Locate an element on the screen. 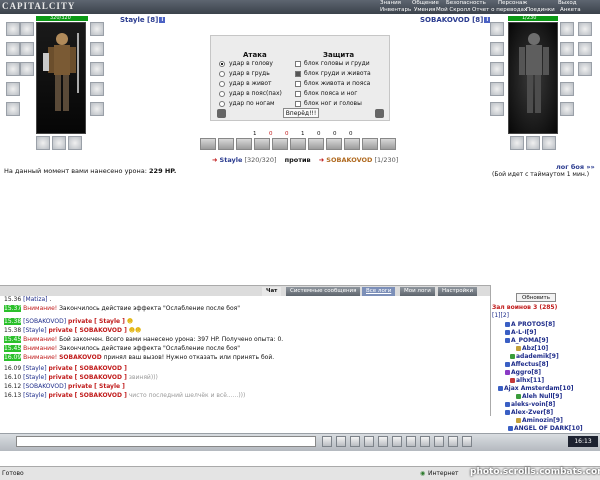 This screenshot has height=480, width=600. menu-exit: Выход is located at coordinates (567, 3).